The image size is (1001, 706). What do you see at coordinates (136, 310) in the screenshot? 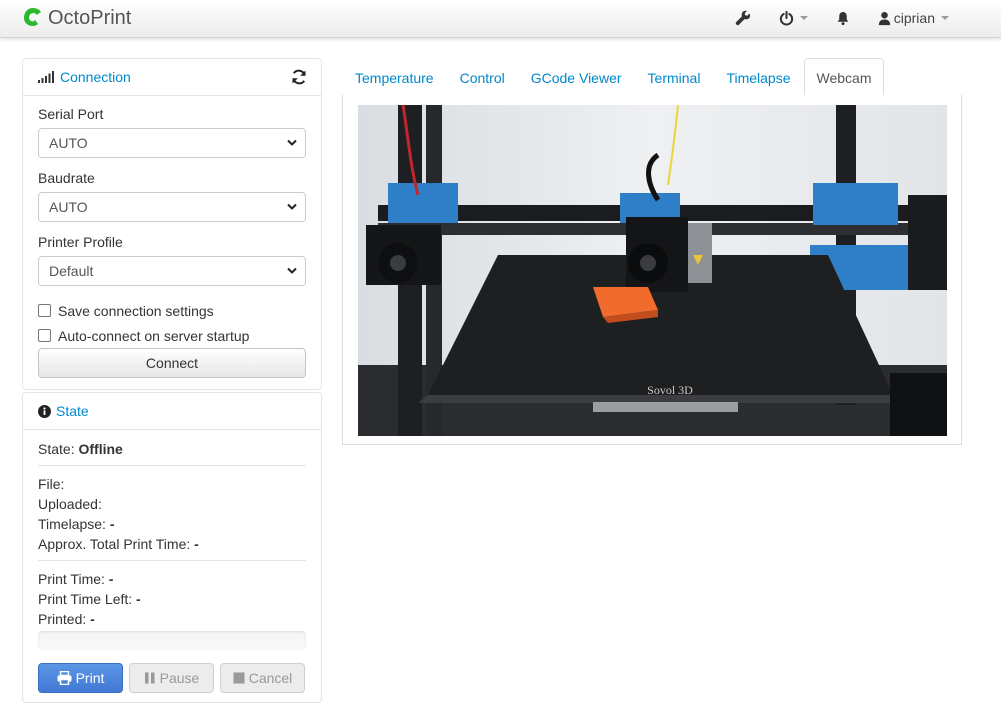
I see `save-settings-label: Save connection settings` at bounding box center [136, 310].